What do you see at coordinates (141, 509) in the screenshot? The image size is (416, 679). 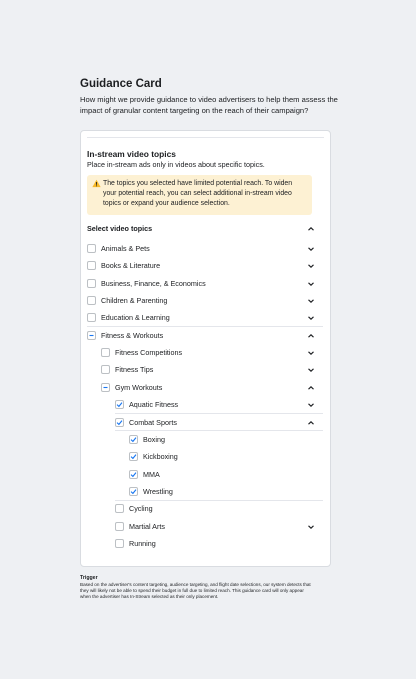 I see `topic-label: Cycling` at bounding box center [141, 509].